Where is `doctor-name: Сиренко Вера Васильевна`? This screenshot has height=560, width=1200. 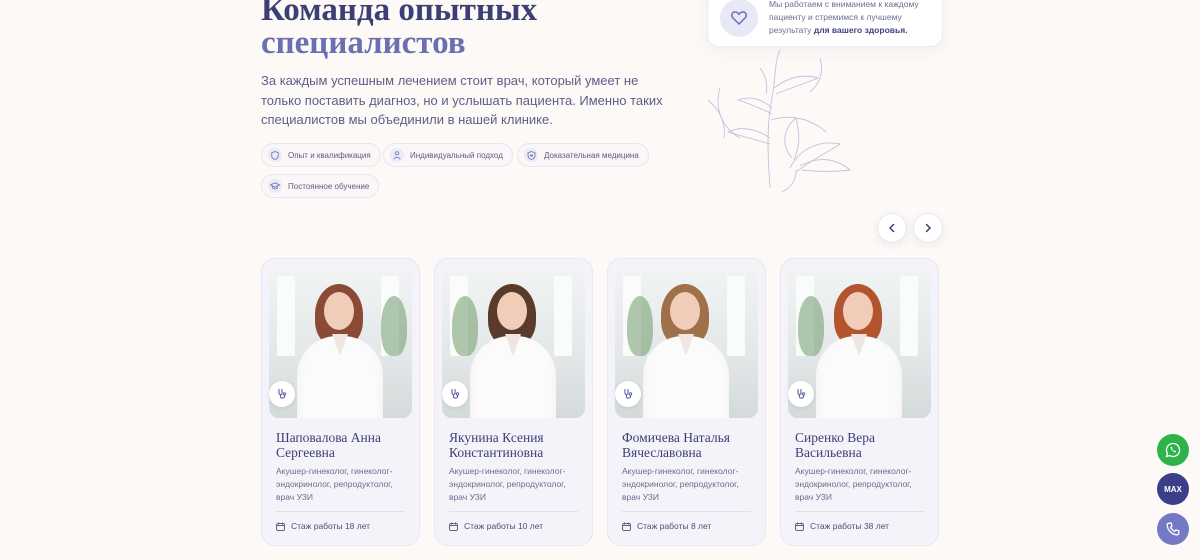 doctor-name: Сиренко Вера Васильевна is located at coordinates (865, 445).